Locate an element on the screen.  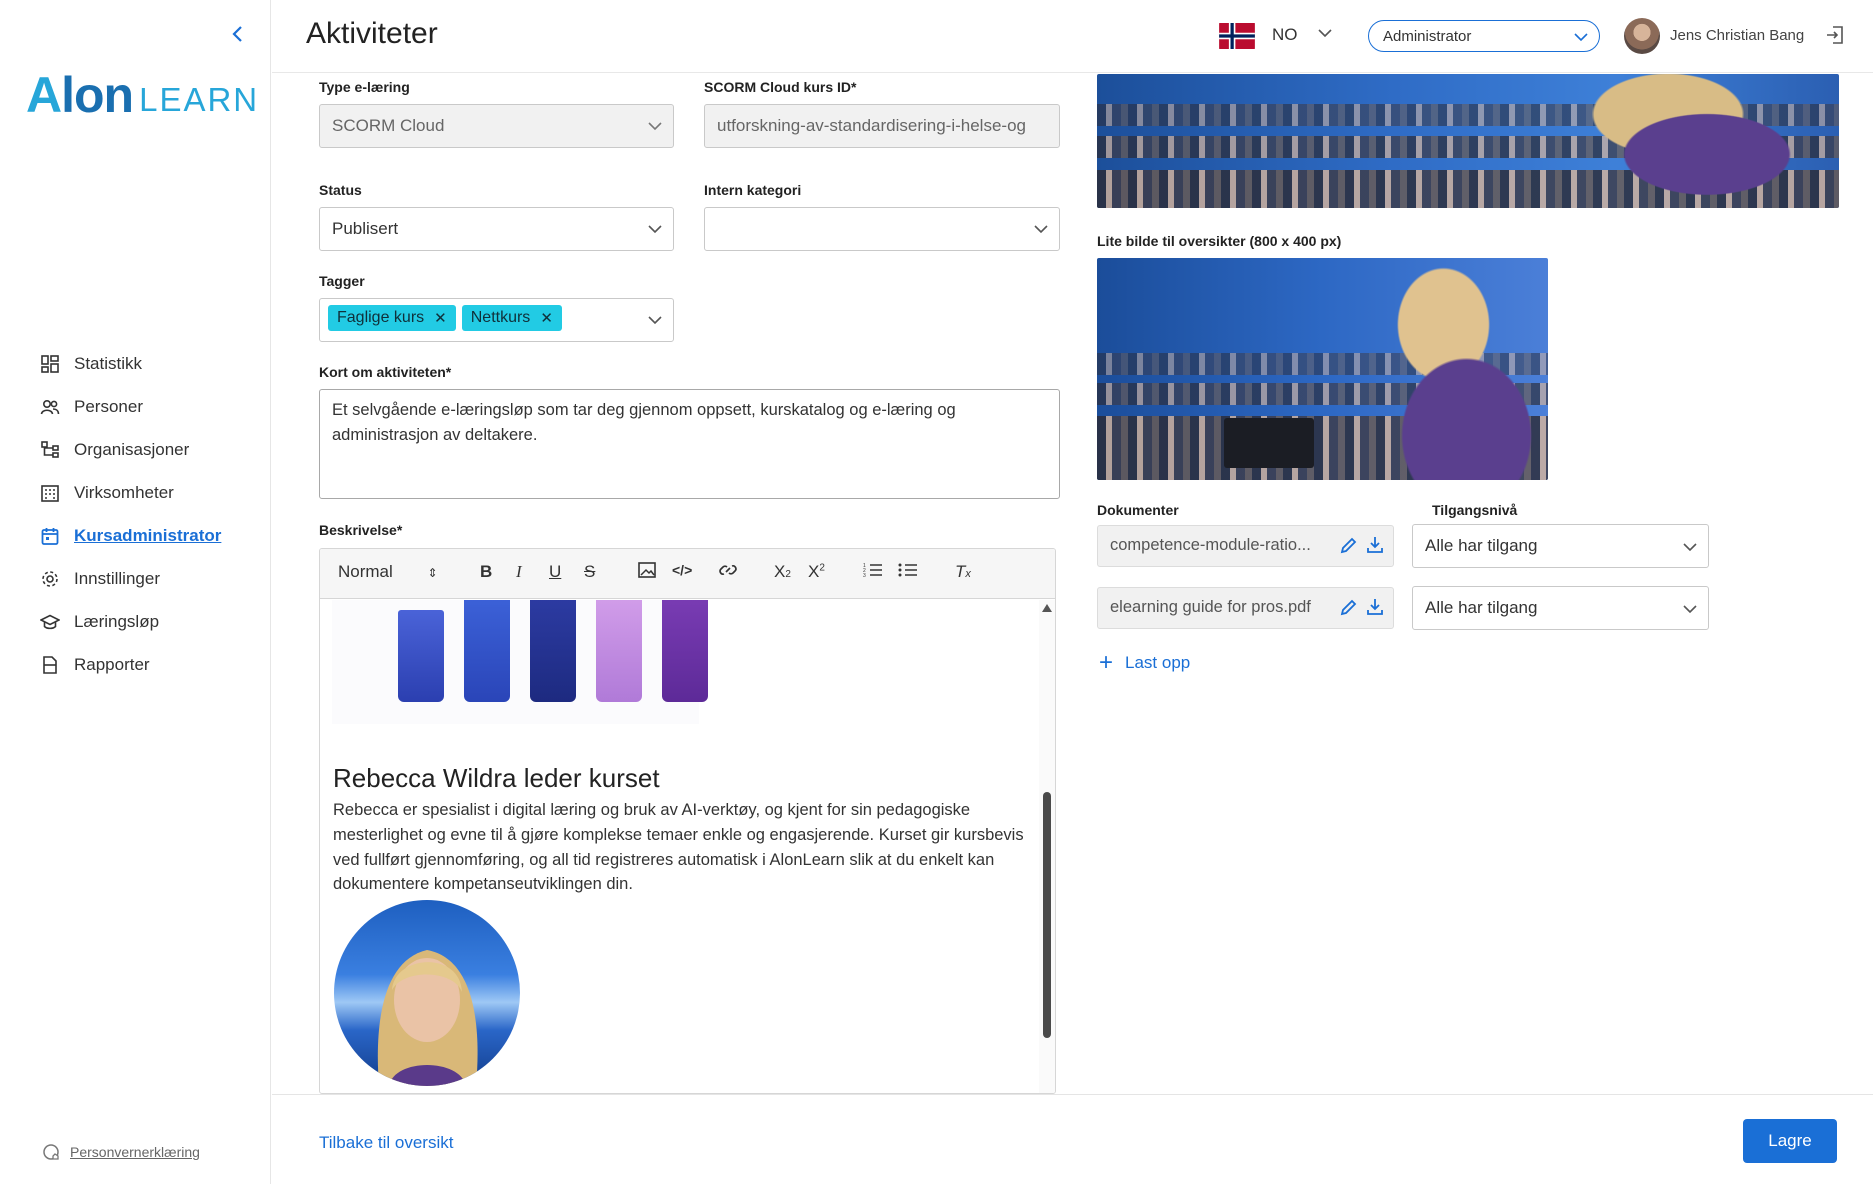
sidebar-item-label: Statistikk is located at coordinates (108, 363).